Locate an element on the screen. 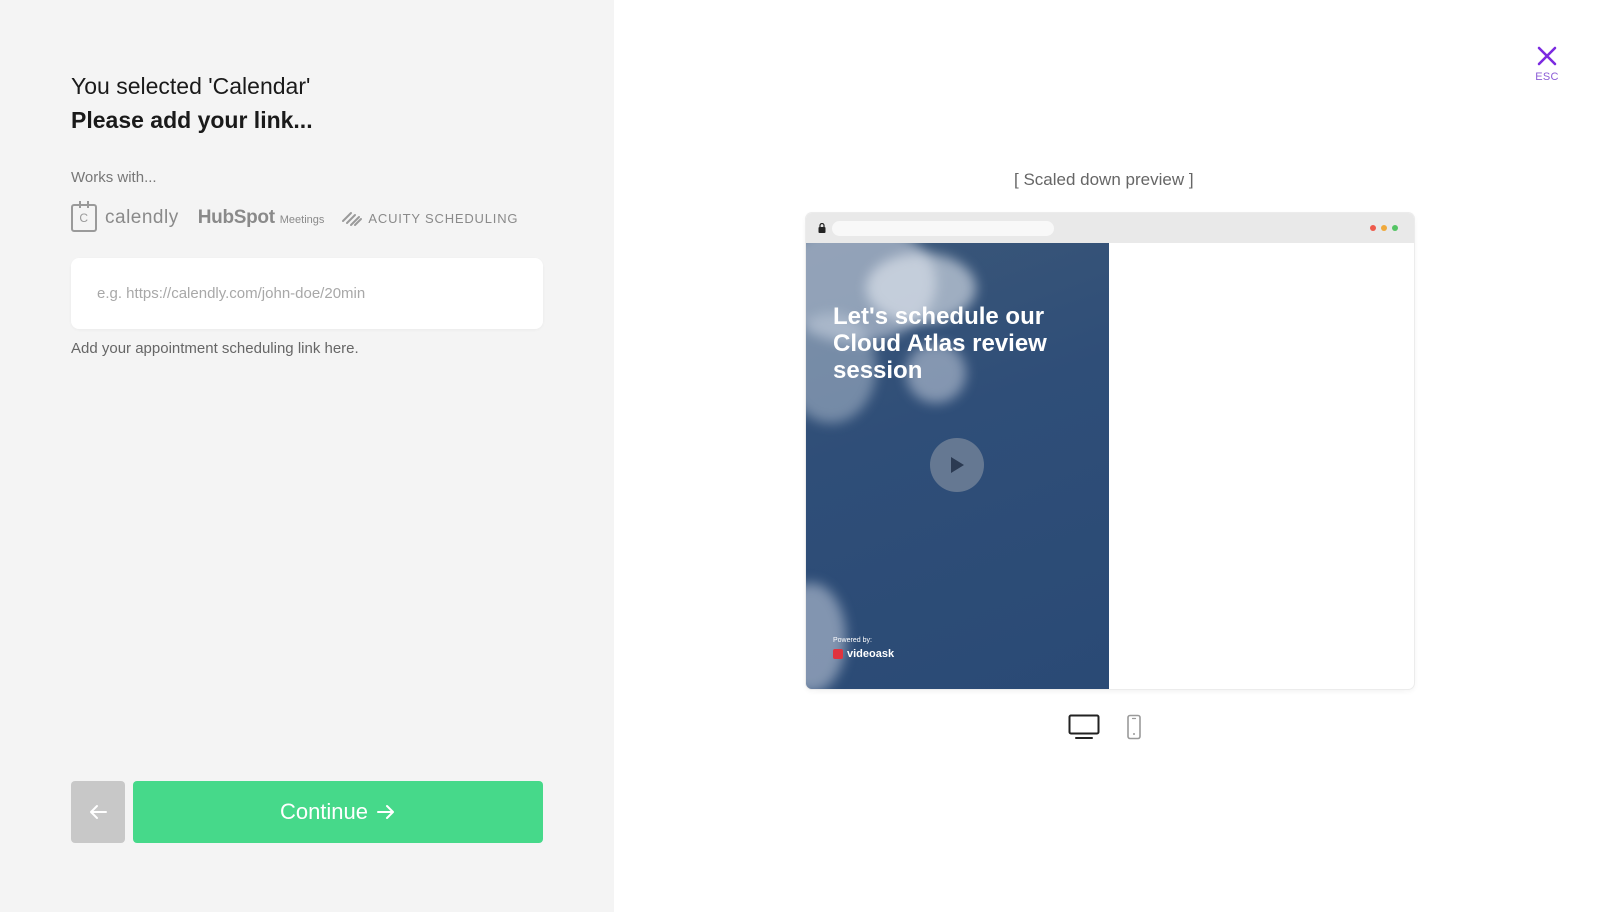  window-maximize-dot is located at coordinates (1395, 228).